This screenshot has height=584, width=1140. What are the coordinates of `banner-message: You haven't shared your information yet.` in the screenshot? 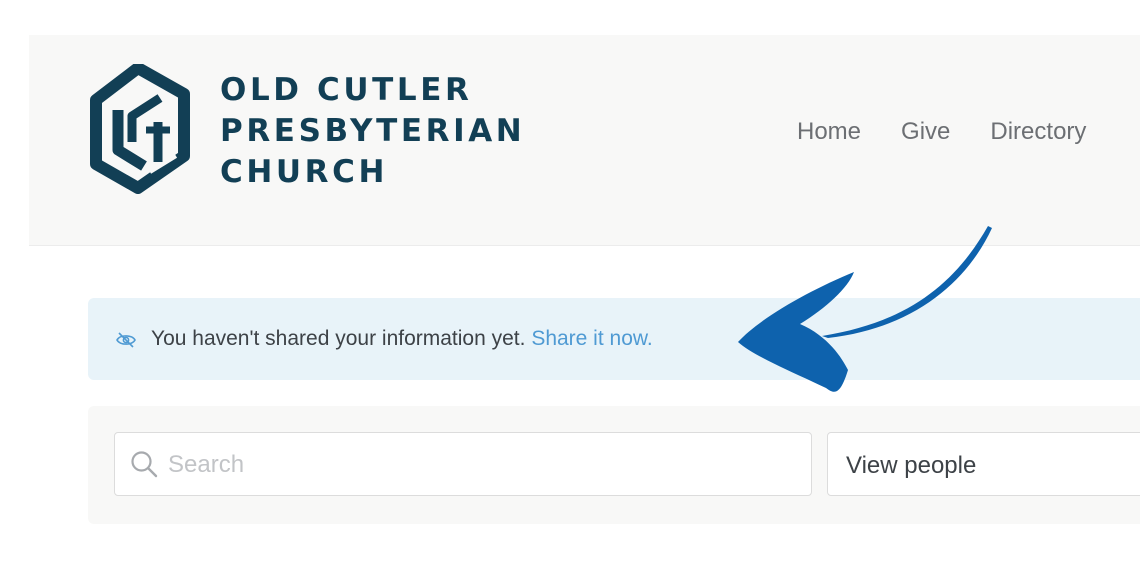 It's located at (338, 338).